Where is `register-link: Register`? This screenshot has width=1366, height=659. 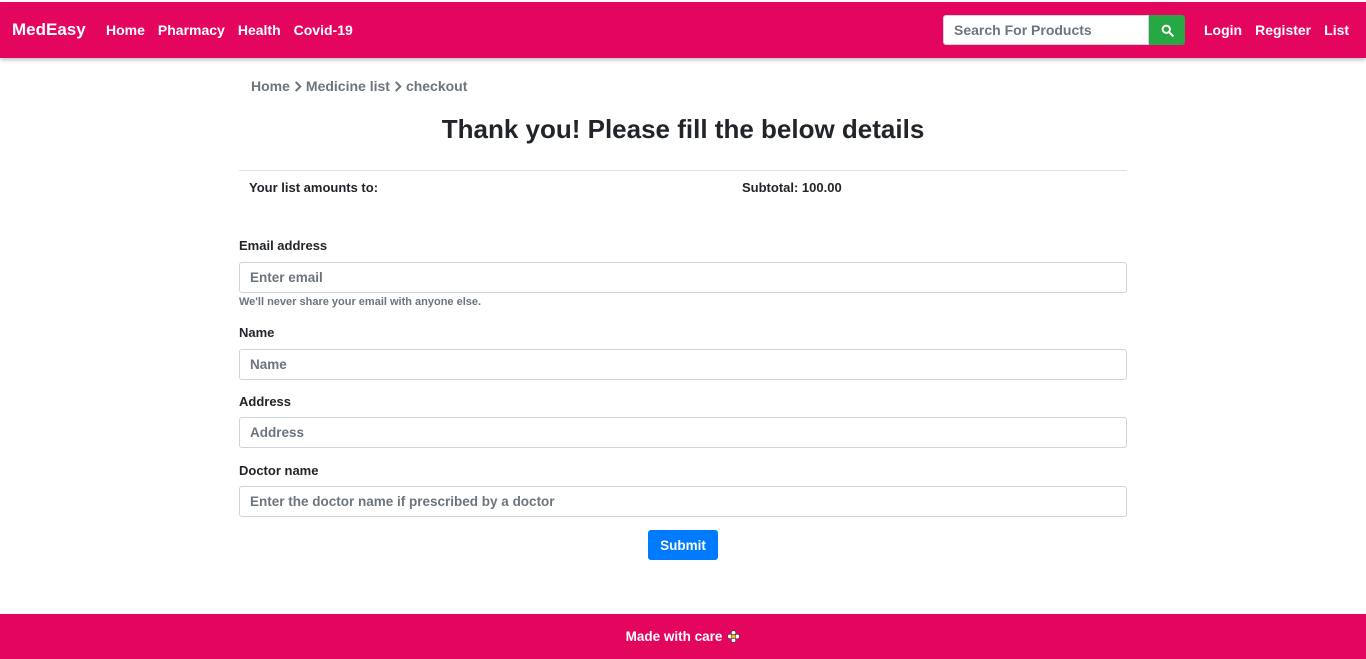 register-link: Register is located at coordinates (1283, 30).